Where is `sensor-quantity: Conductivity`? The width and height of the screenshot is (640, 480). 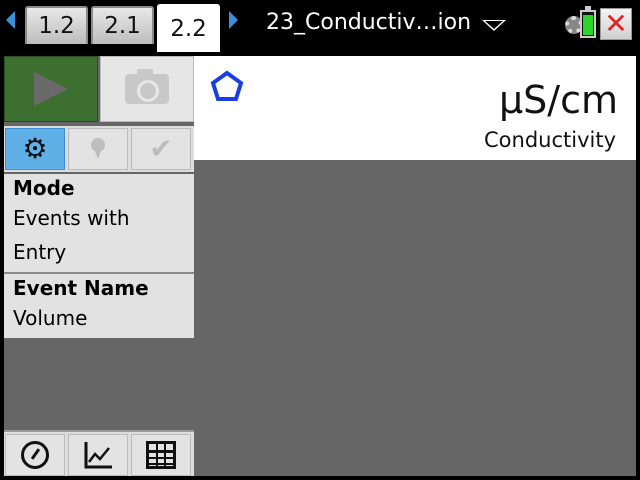
sensor-quantity: Conductivity is located at coordinates (550, 140).